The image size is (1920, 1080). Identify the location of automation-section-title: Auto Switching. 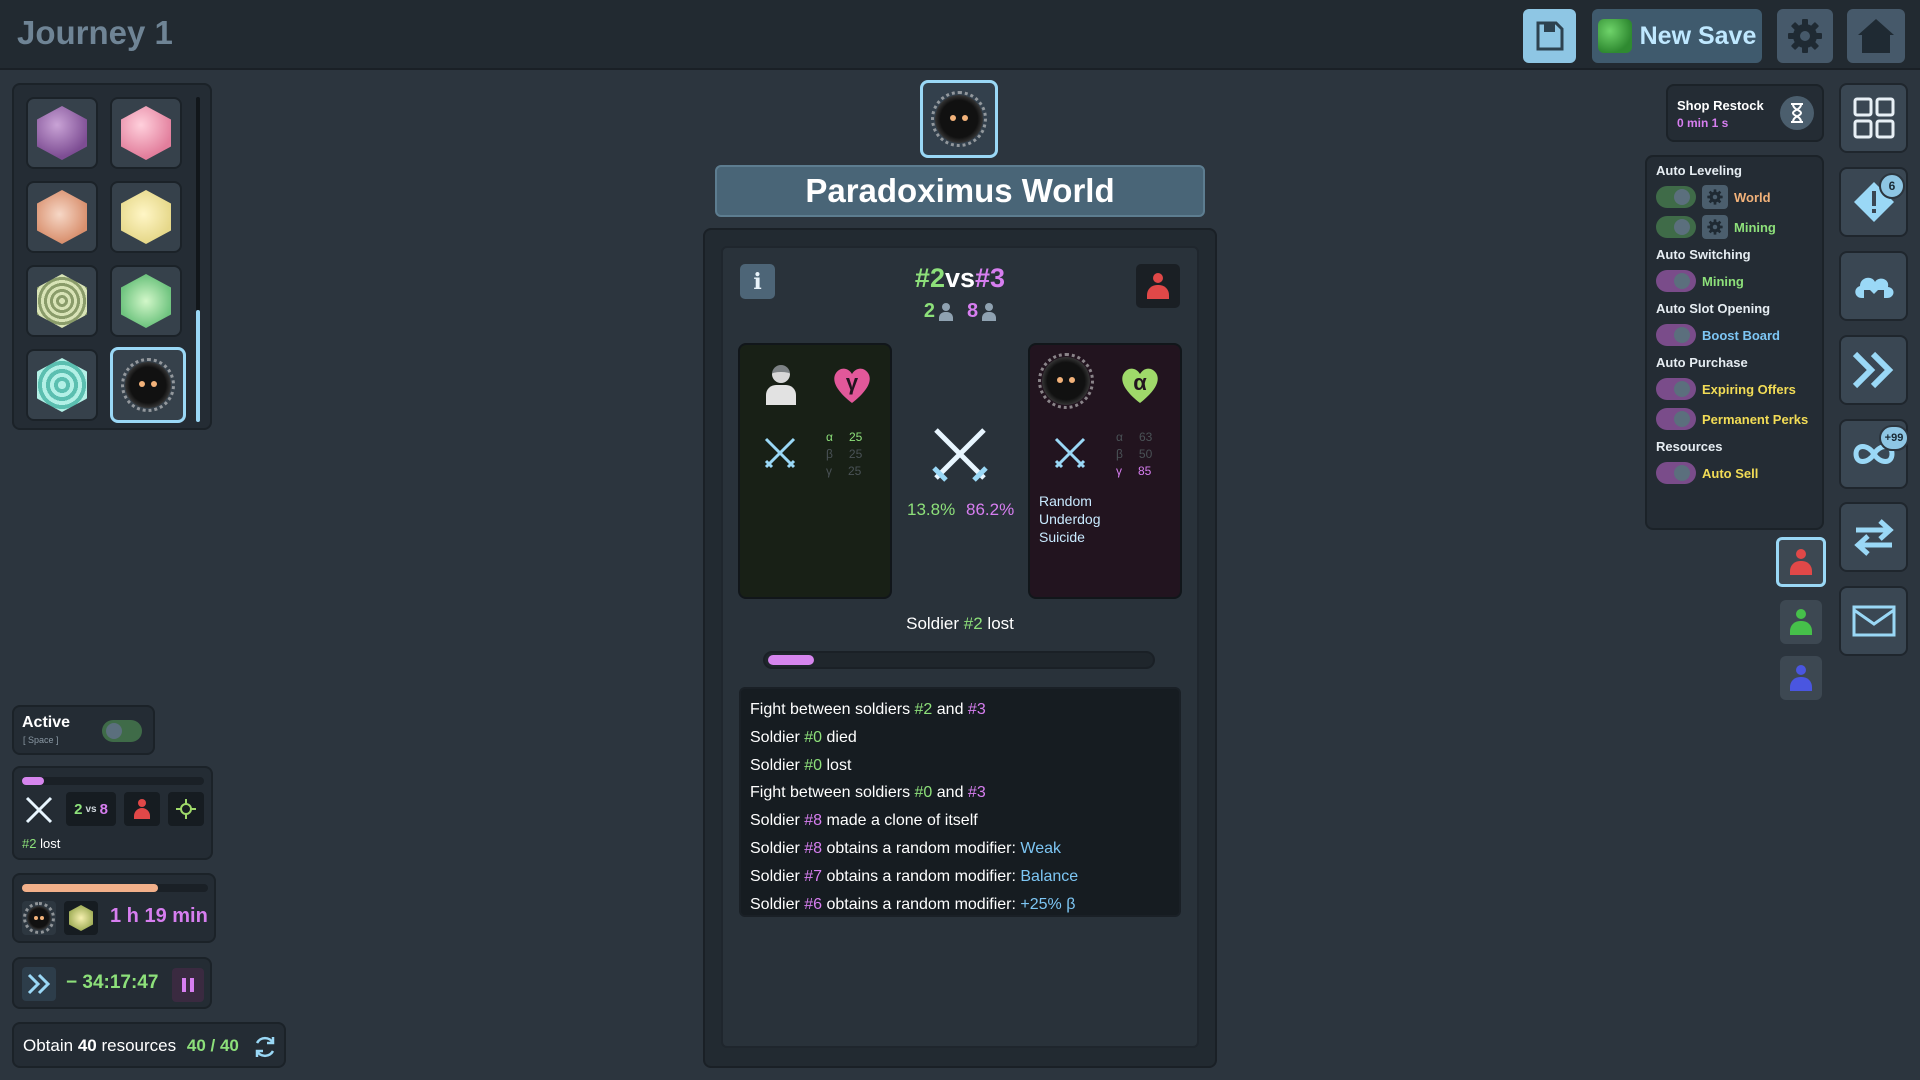
(1703, 254).